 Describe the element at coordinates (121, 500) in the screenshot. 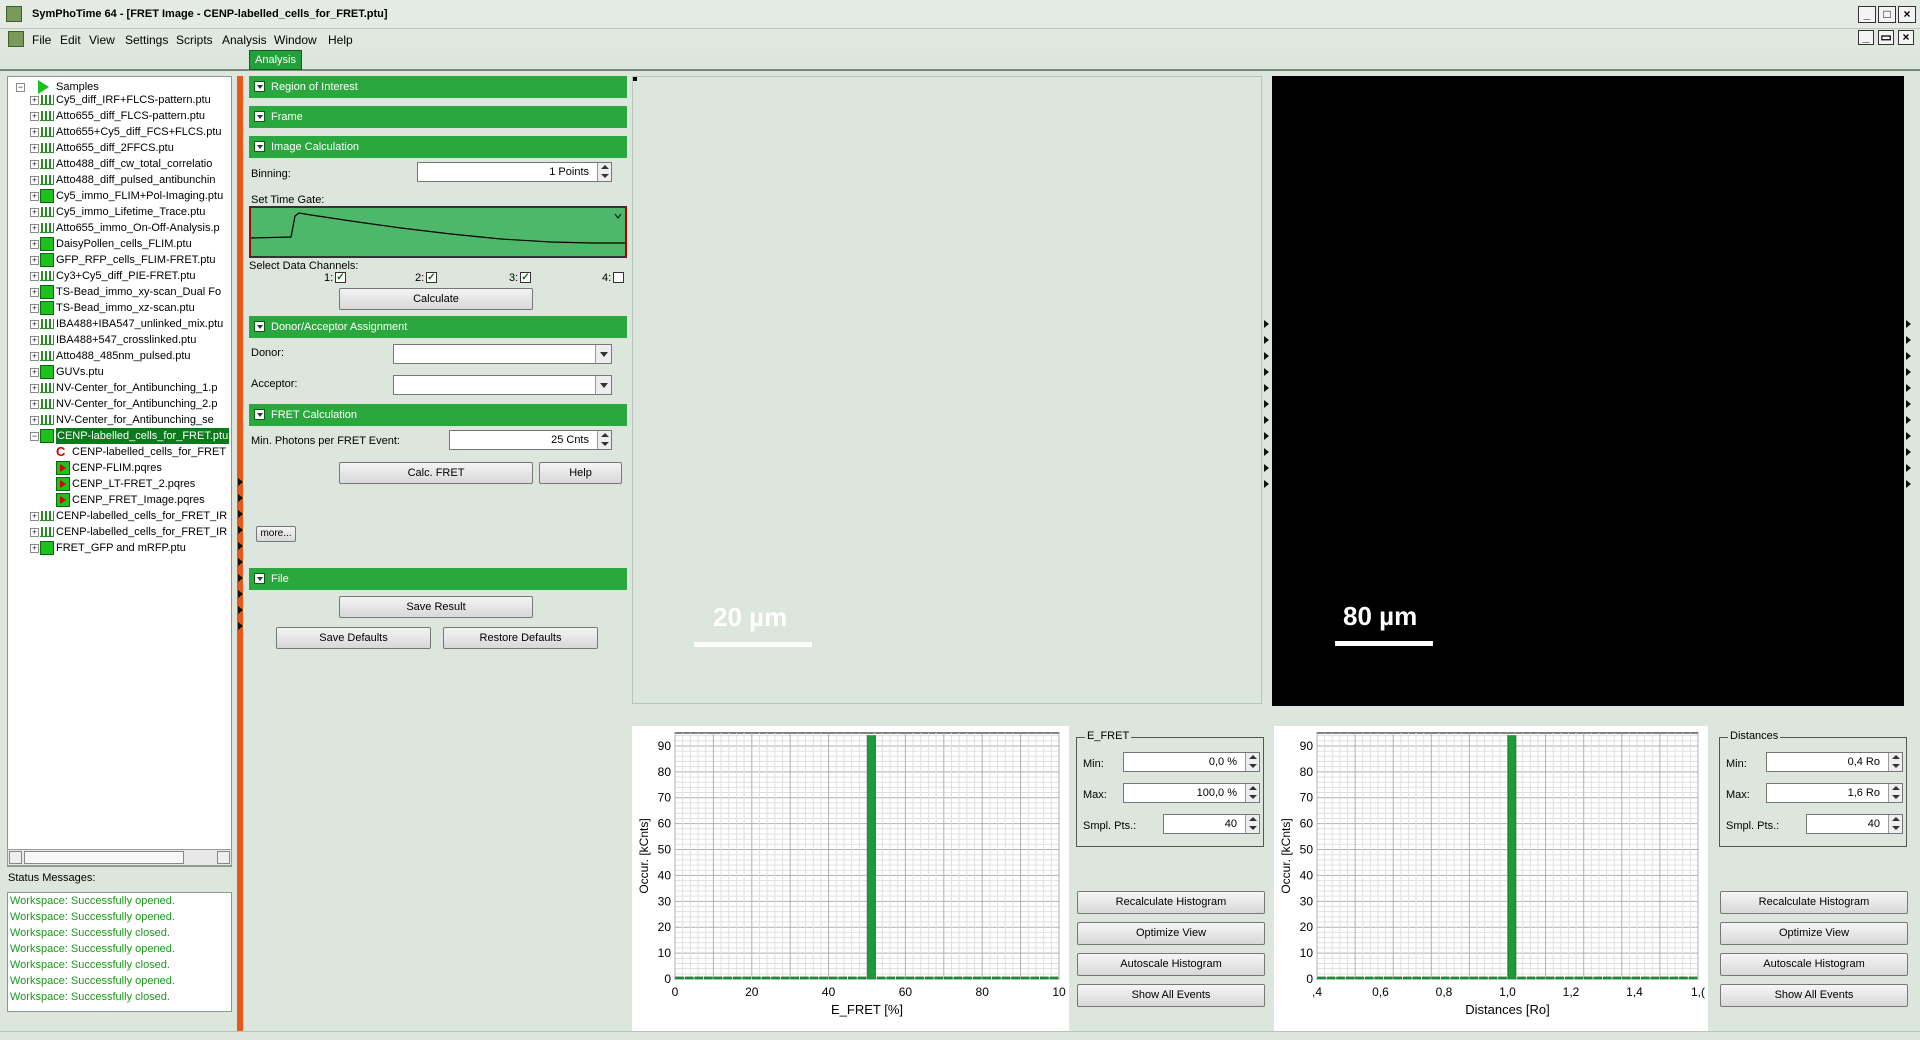

I see `tree-item: CENP_FRET_Image.pqres` at that location.